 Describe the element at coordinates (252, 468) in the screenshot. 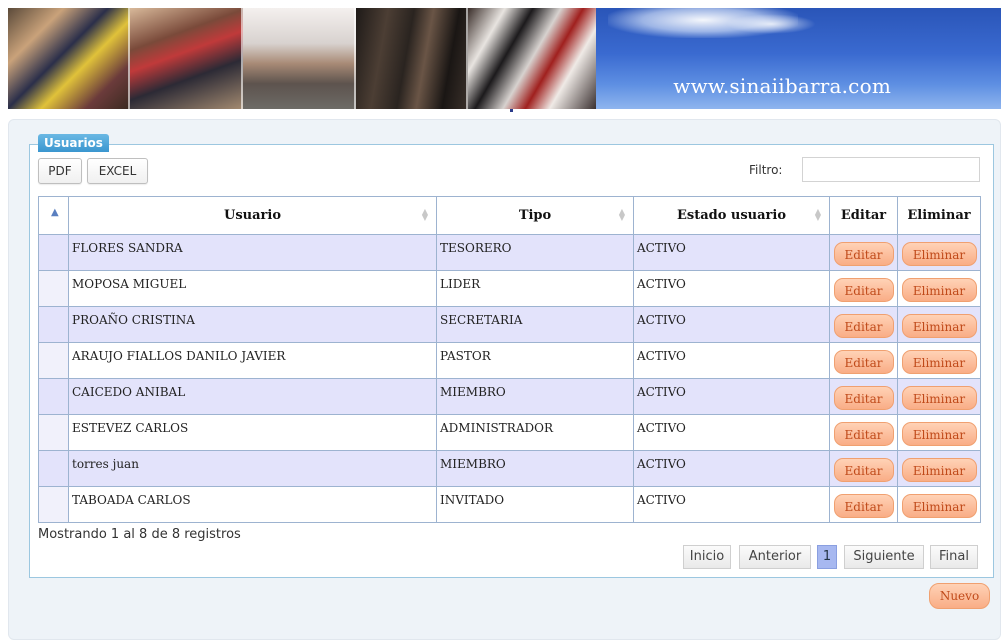

I see `cell-usuario: torres juan` at that location.